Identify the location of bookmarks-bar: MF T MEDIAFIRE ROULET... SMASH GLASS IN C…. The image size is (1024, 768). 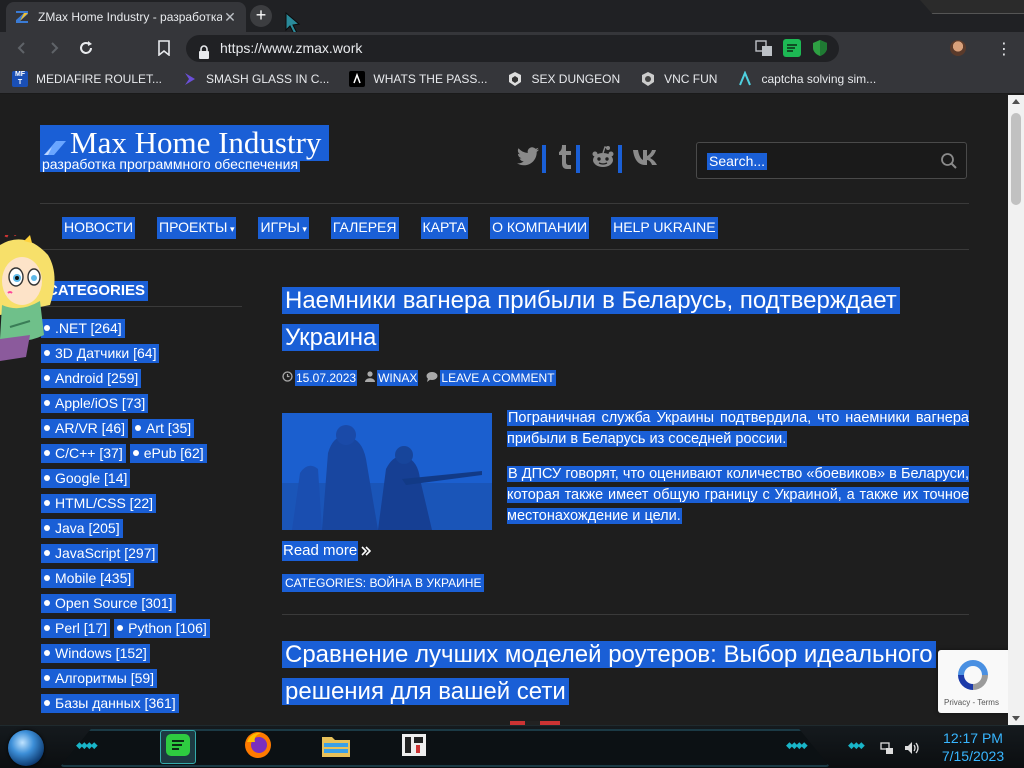
(512, 79).